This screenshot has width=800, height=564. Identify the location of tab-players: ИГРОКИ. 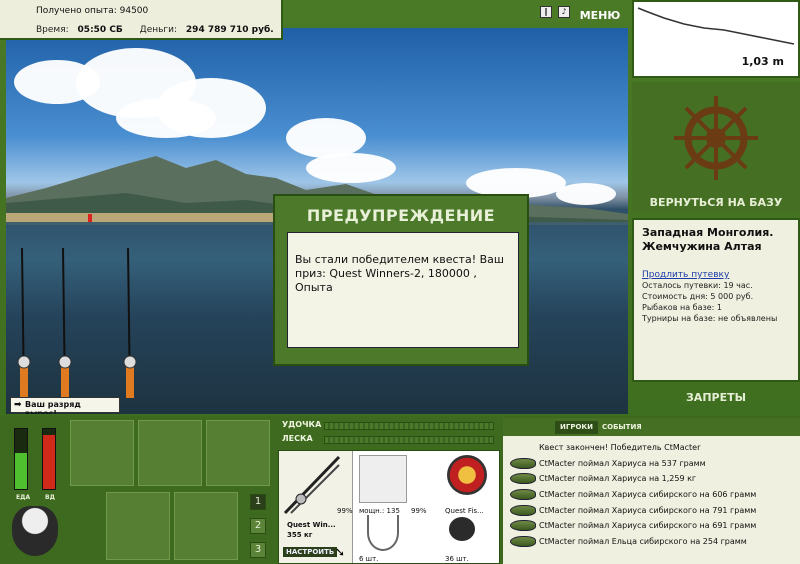
(576, 427).